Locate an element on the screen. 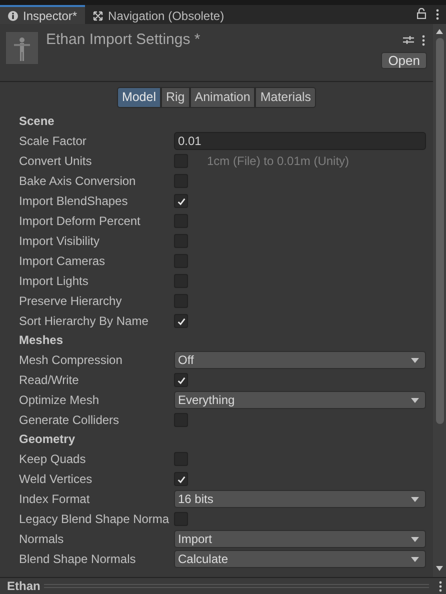 Image resolution: width=446 pixels, height=594 pixels. importer-tab: Rig is located at coordinates (175, 97).